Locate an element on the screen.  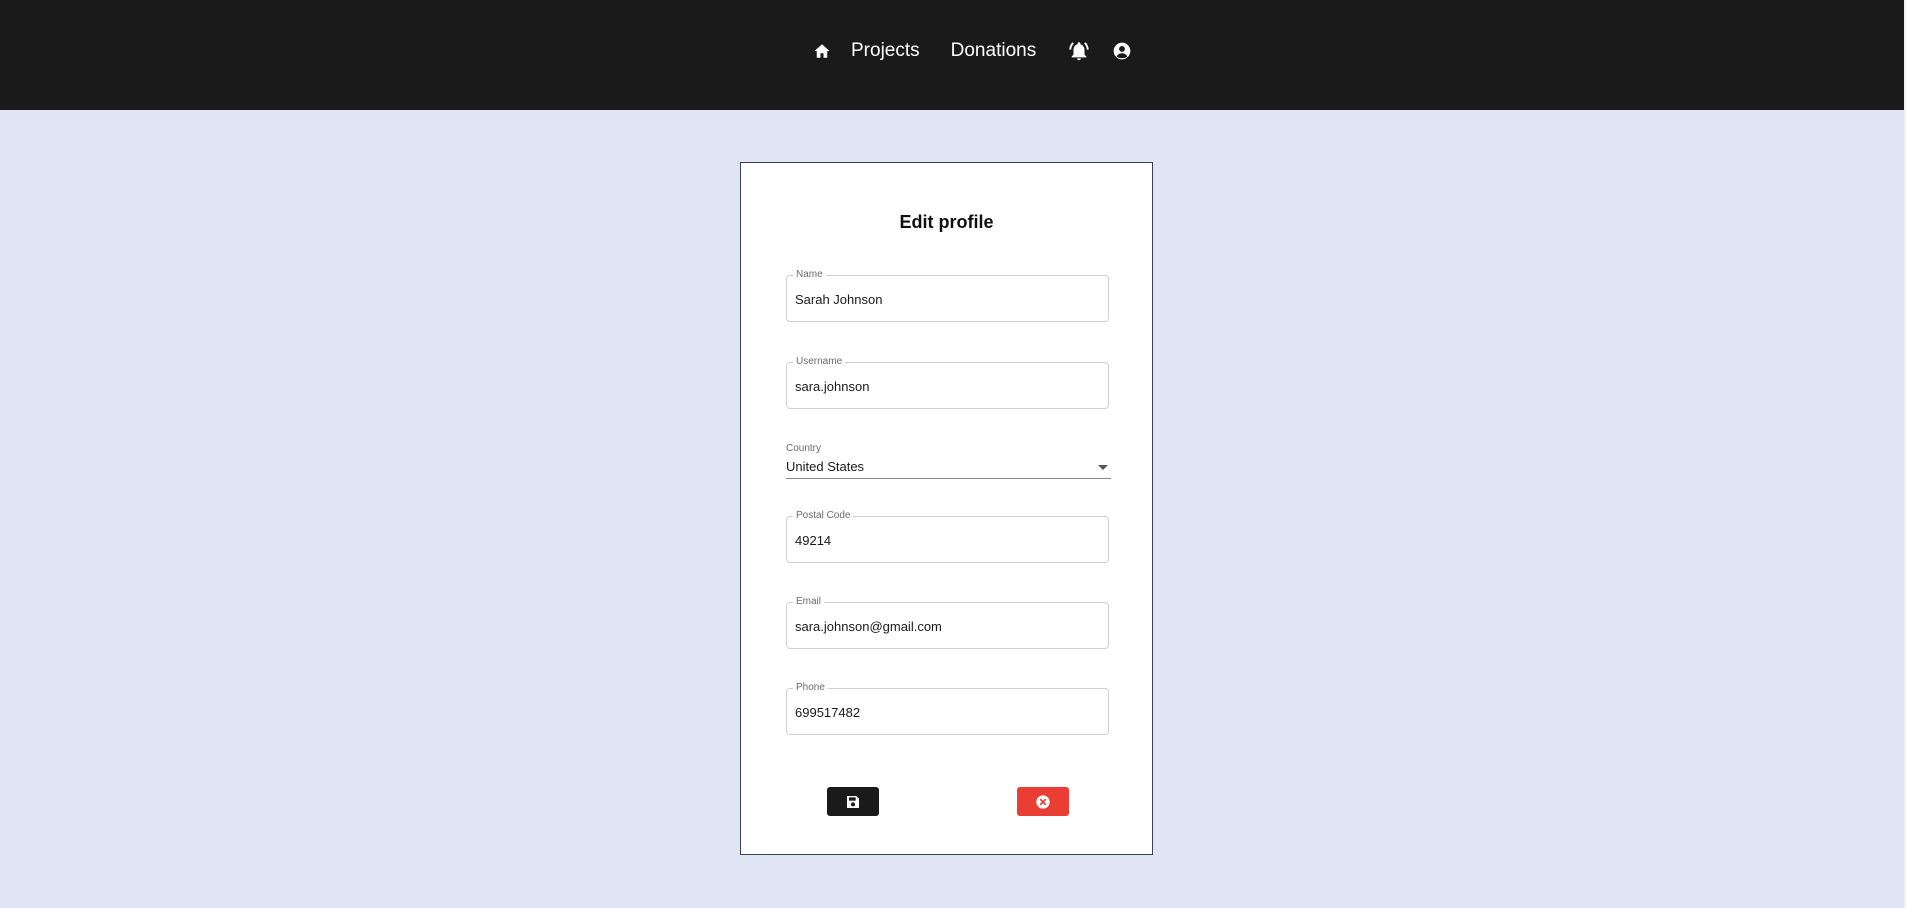
name-field-value: Sarah Johnson is located at coordinates (839, 299).